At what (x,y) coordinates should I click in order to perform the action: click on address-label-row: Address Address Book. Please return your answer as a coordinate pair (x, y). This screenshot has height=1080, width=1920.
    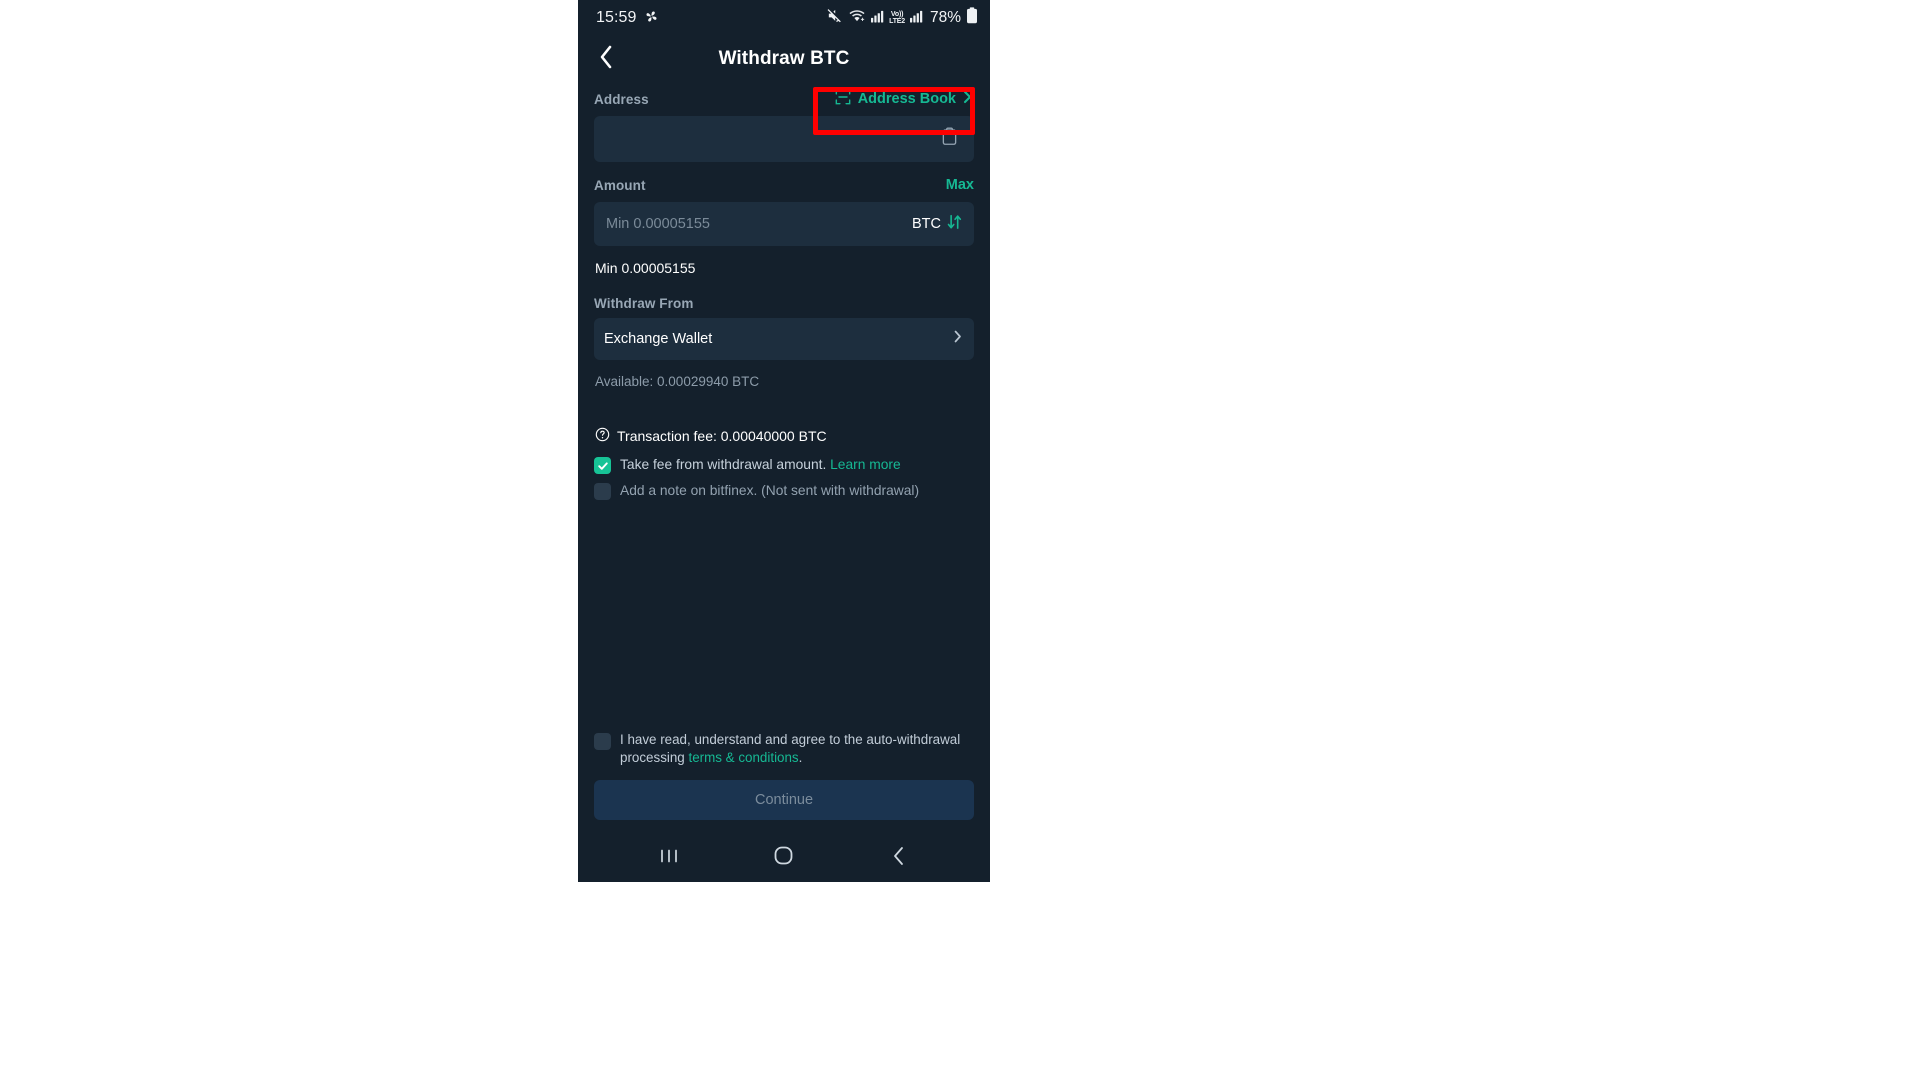
    Looking at the image, I should click on (784, 99).